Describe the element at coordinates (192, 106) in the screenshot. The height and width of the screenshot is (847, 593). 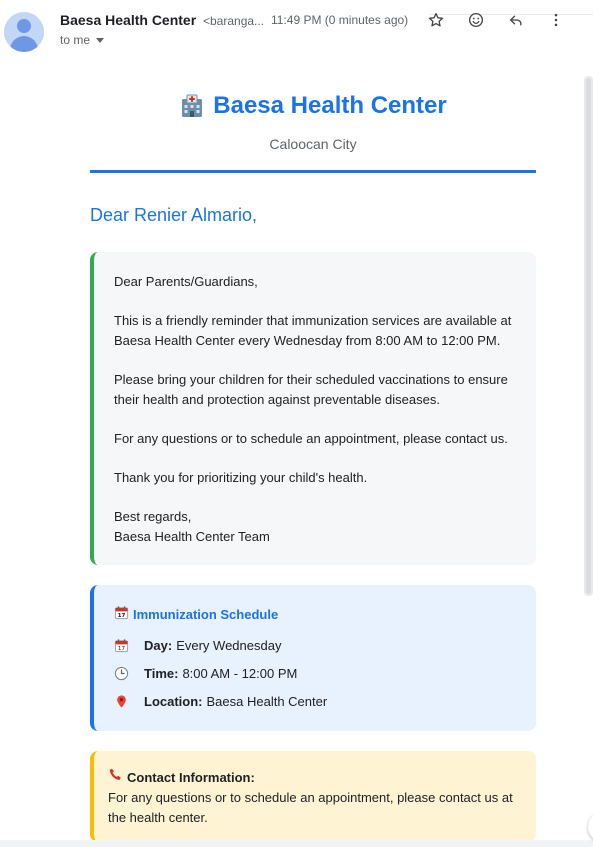
I see `hospital-icon` at that location.